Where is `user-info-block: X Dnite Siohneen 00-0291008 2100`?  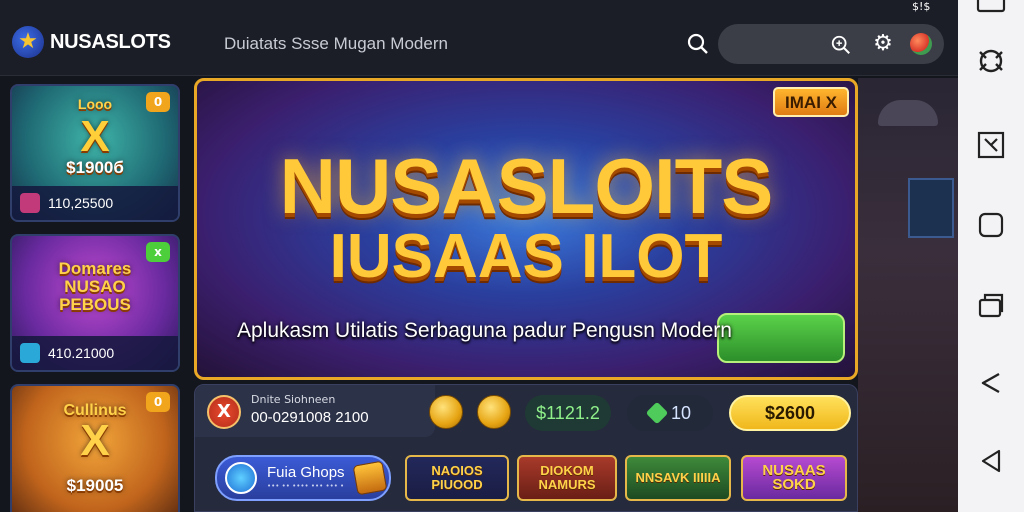 user-info-block: X Dnite Siohneen 00-0291008 2100 is located at coordinates (315, 411).